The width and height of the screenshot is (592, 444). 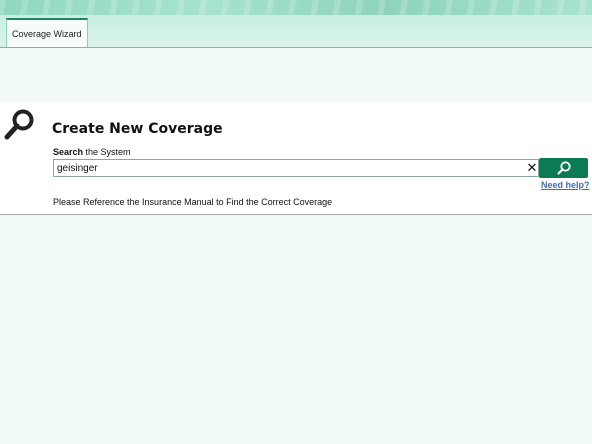 I want to click on tab-strip: Coverage Wizard, so click(x=296, y=31).